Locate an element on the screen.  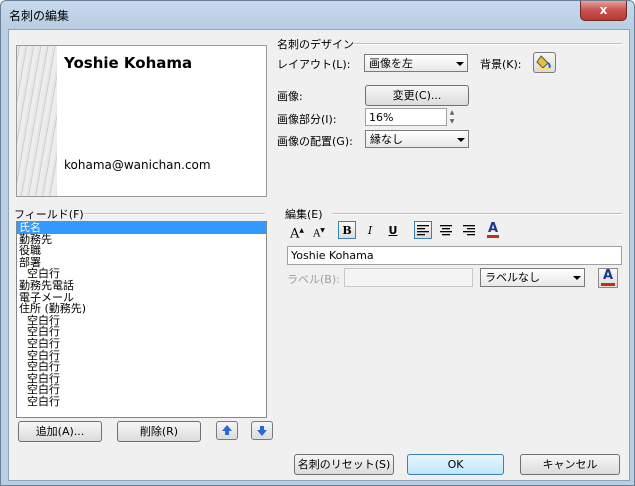
ok-button: OK is located at coordinates (455, 464).